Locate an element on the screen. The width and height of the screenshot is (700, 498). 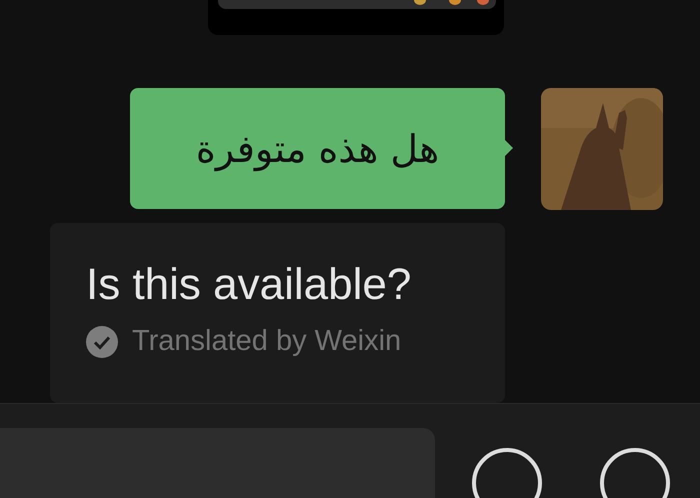
emoji-button is located at coordinates (635, 473).